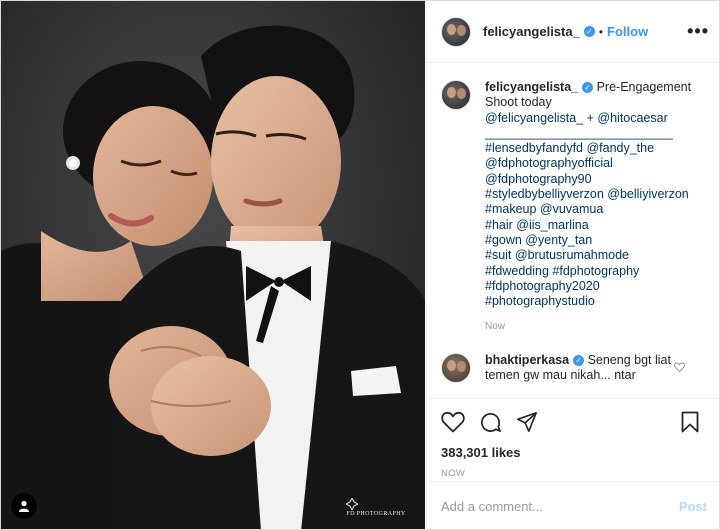  I want to click on caption-hashtag-line: #makeup @vuvamua, so click(588, 209).